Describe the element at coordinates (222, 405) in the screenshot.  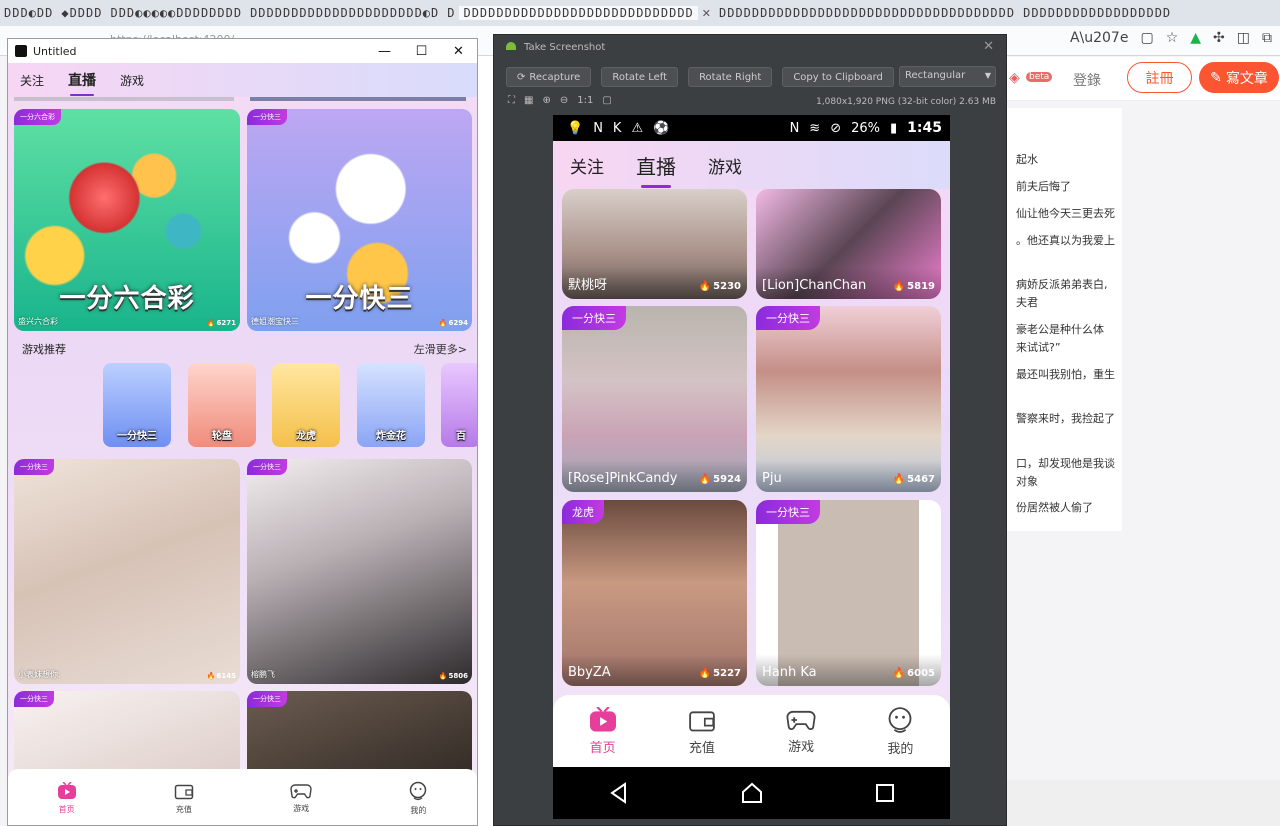
I see `game-tile-roulette: 轮盘` at that location.